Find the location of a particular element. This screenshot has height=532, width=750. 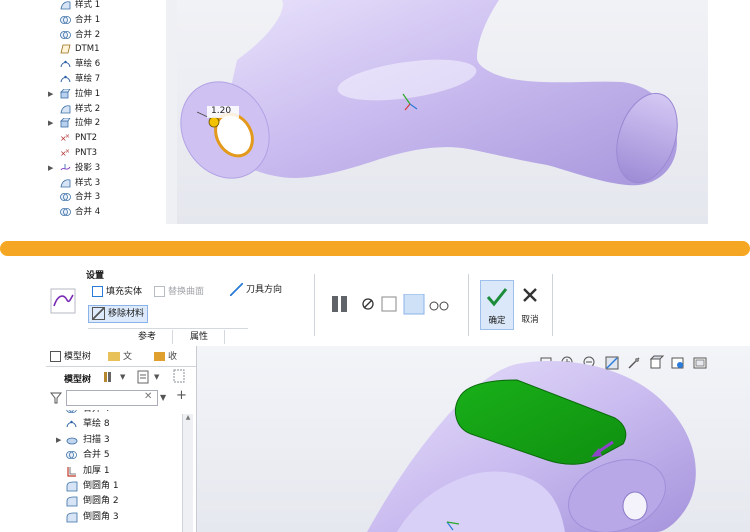

tree-item-label: 加厚 1 is located at coordinates (96, 470).